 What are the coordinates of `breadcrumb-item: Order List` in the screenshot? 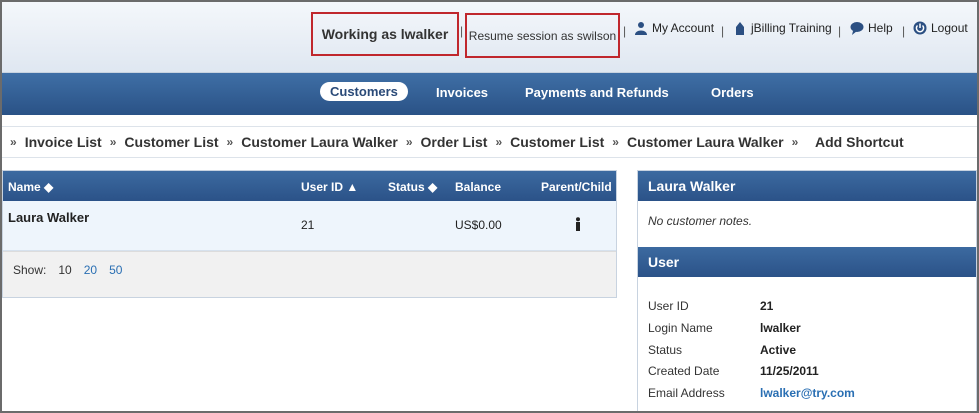 It's located at (454, 142).